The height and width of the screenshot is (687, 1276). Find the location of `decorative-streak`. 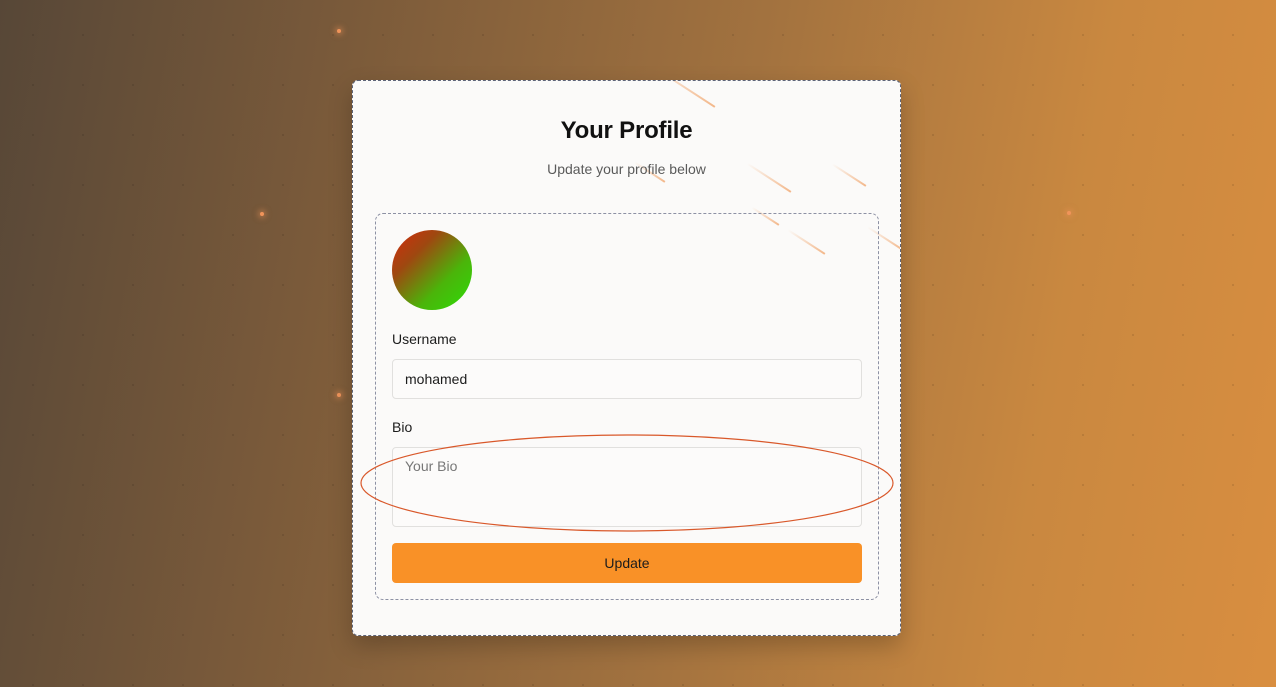

decorative-streak is located at coordinates (676, 94).